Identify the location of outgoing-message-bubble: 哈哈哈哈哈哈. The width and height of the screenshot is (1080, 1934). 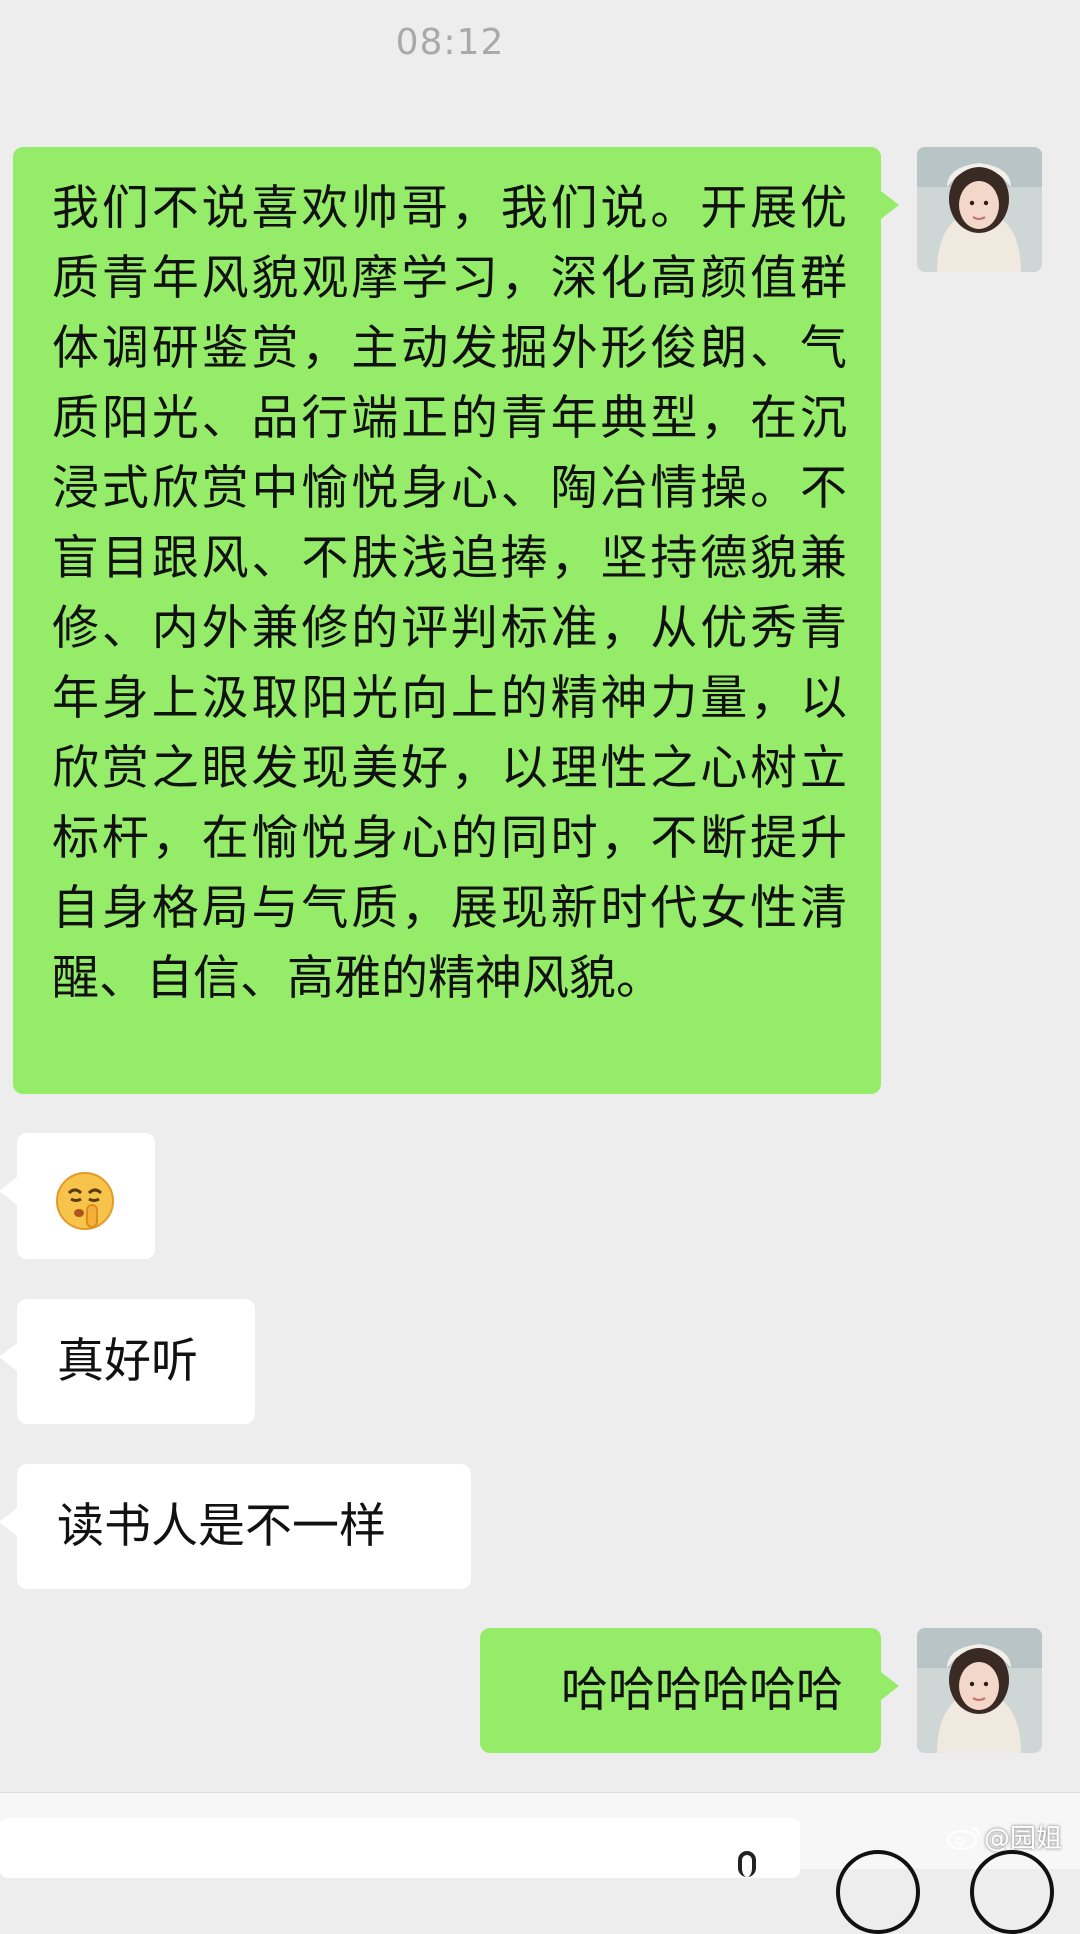
(689, 1690).